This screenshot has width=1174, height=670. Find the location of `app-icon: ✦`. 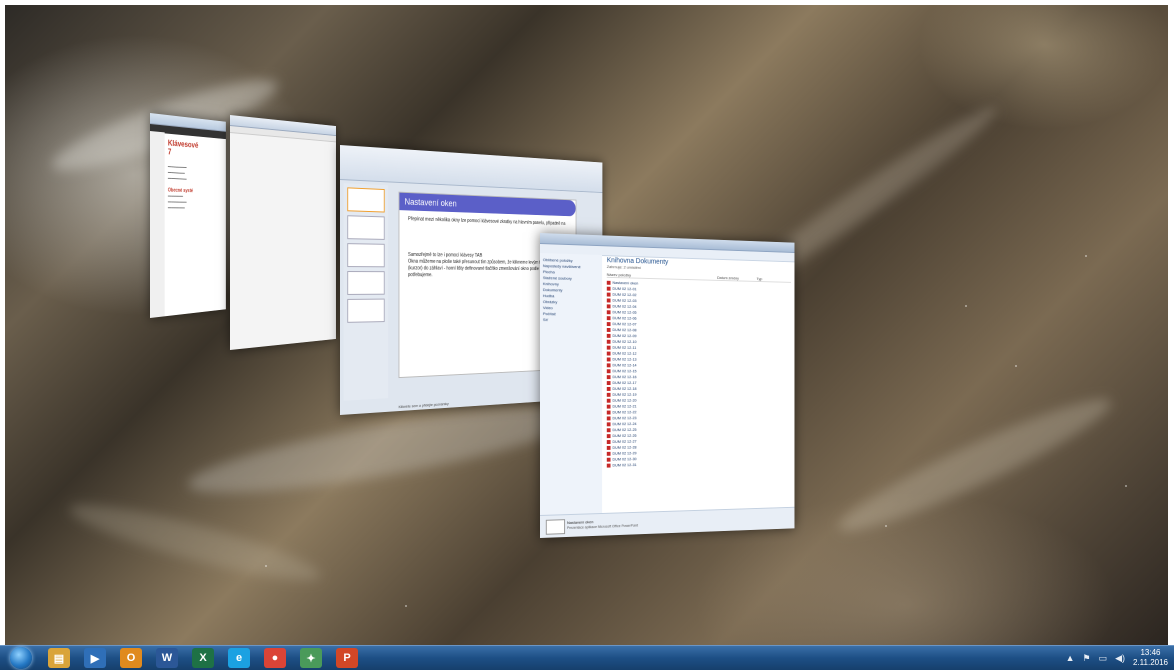

app-icon: ✦ is located at coordinates (311, 658).